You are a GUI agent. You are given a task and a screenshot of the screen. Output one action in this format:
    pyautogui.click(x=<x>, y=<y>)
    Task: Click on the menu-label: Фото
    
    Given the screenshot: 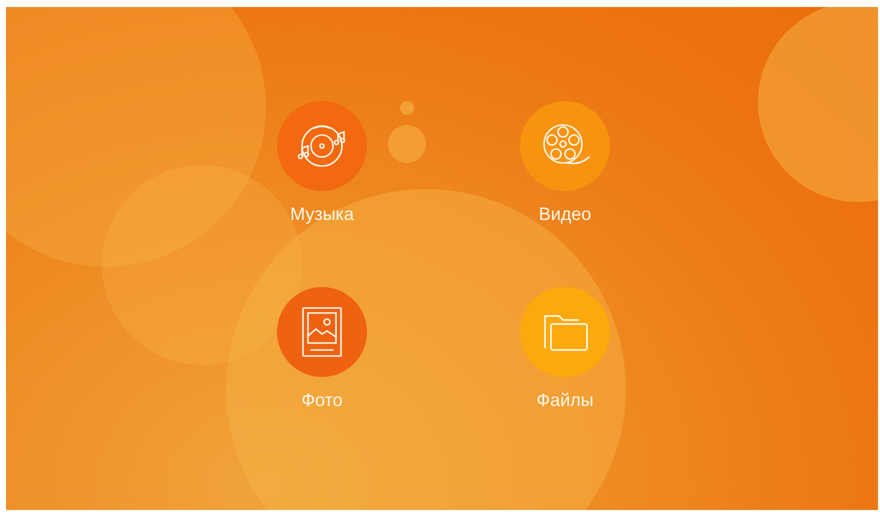 What is the action you would take?
    pyautogui.click(x=322, y=400)
    